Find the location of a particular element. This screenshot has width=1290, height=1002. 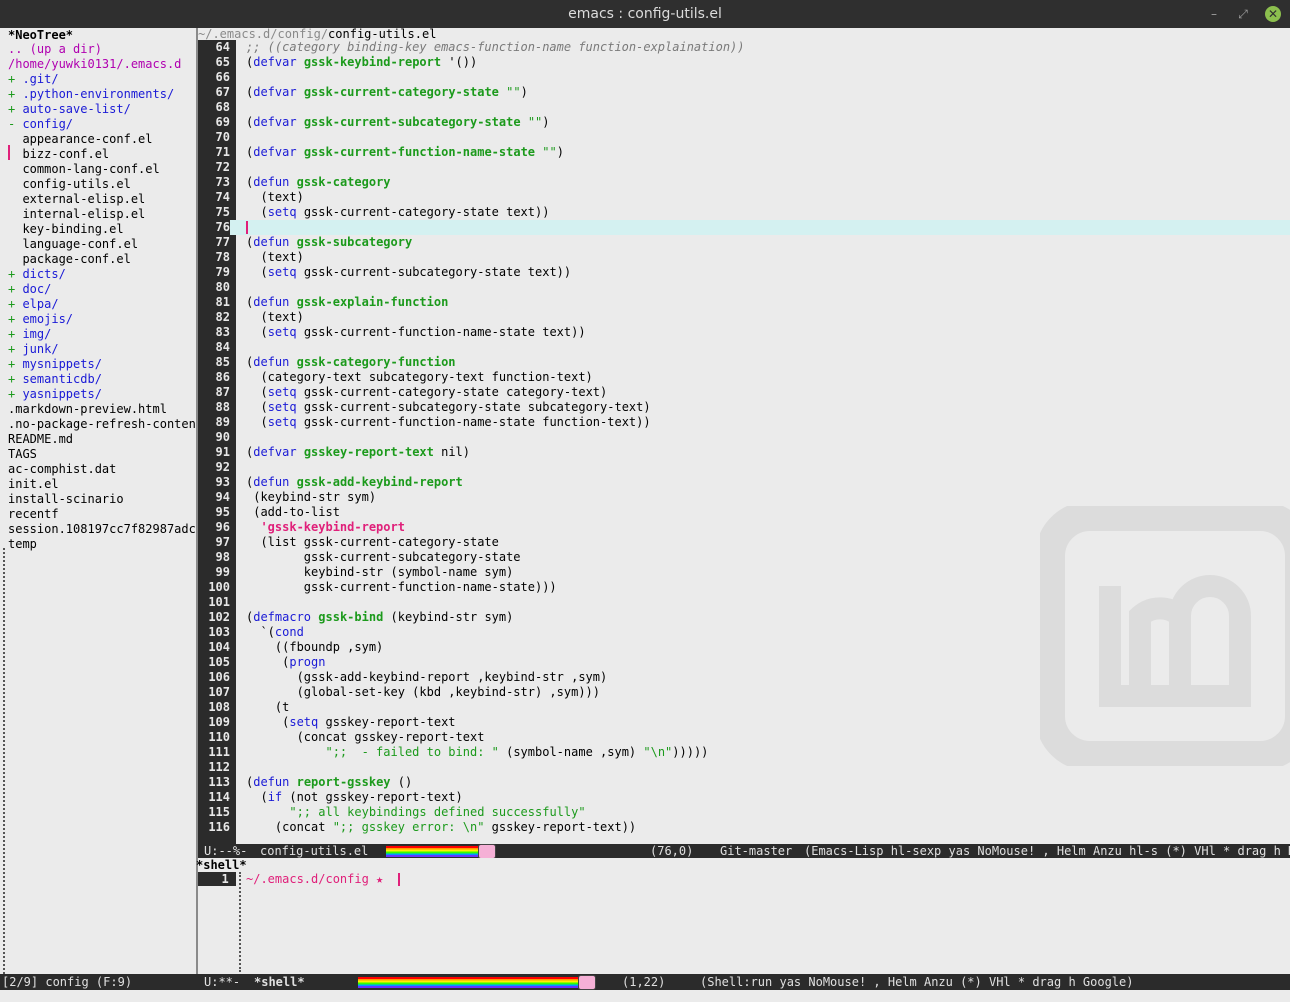

nyan-progress-bar is located at coordinates (432, 851).